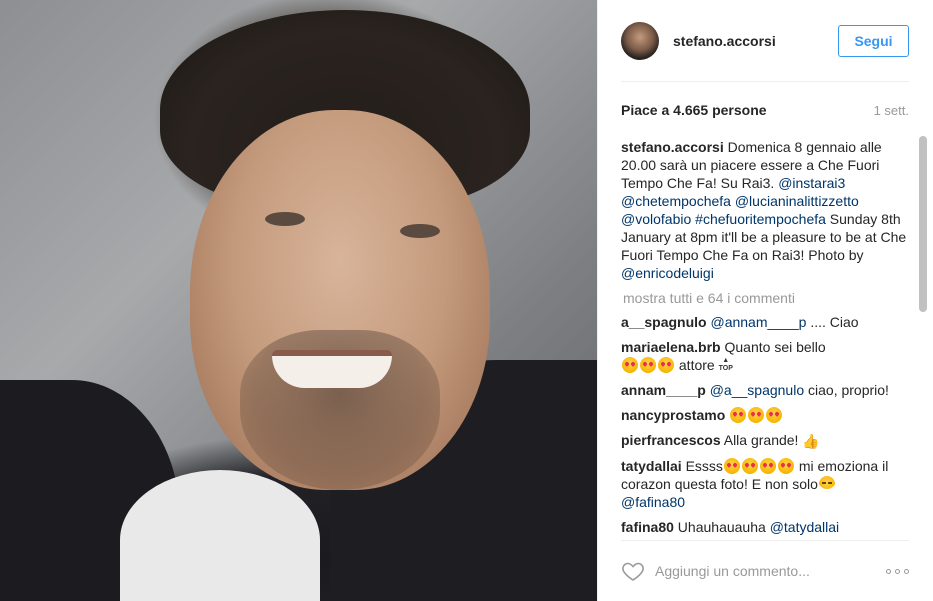 Image resolution: width=933 pixels, height=601 pixels. What do you see at coordinates (285, 219) in the screenshot?
I see `photo-eye-left` at bounding box center [285, 219].